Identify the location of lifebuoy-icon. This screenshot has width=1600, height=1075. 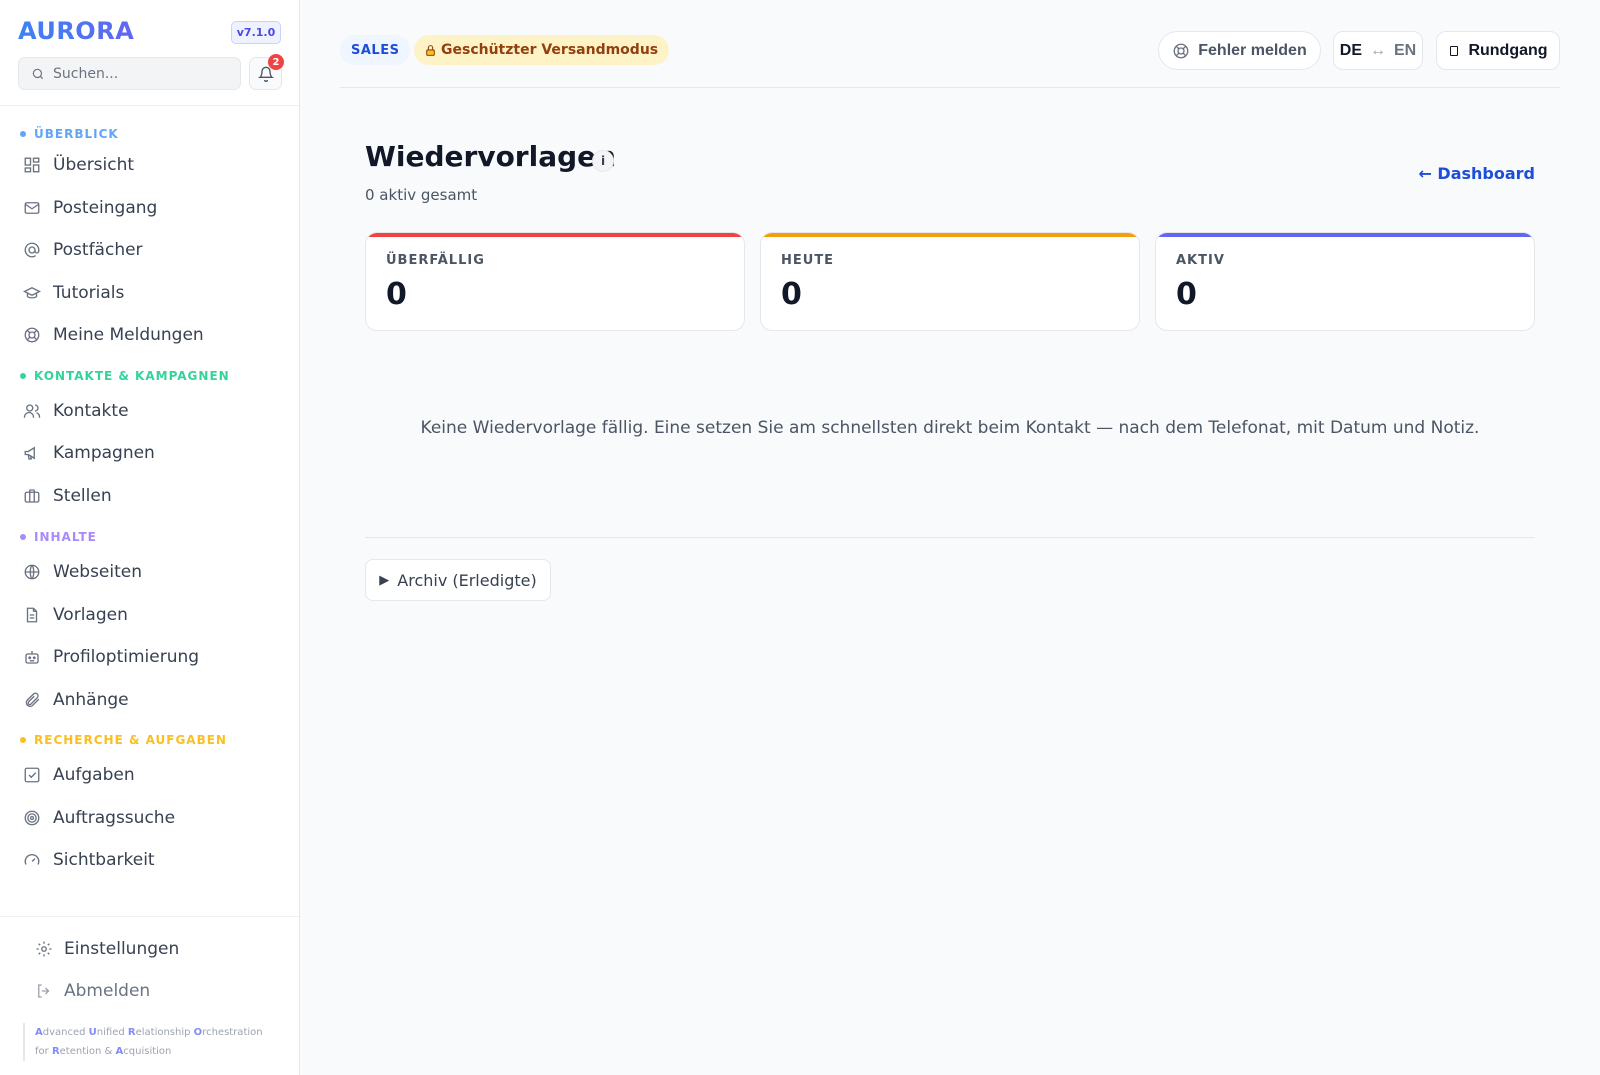
(32, 335).